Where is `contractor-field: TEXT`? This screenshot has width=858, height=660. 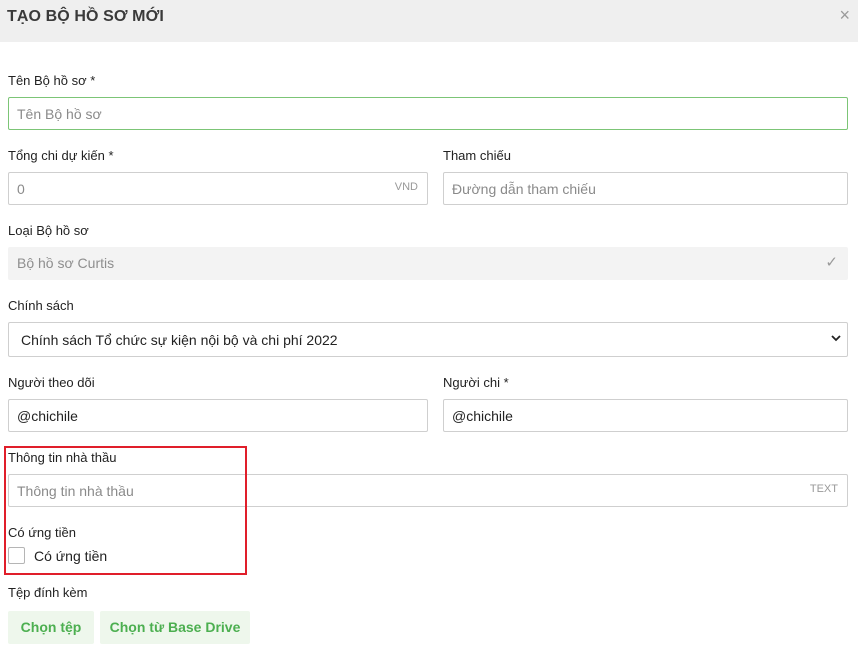
contractor-field: TEXT is located at coordinates (428, 490).